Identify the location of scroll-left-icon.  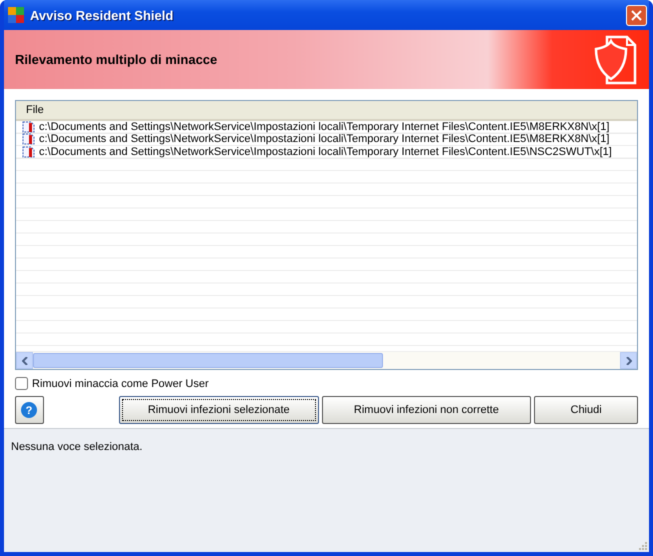
(25, 360).